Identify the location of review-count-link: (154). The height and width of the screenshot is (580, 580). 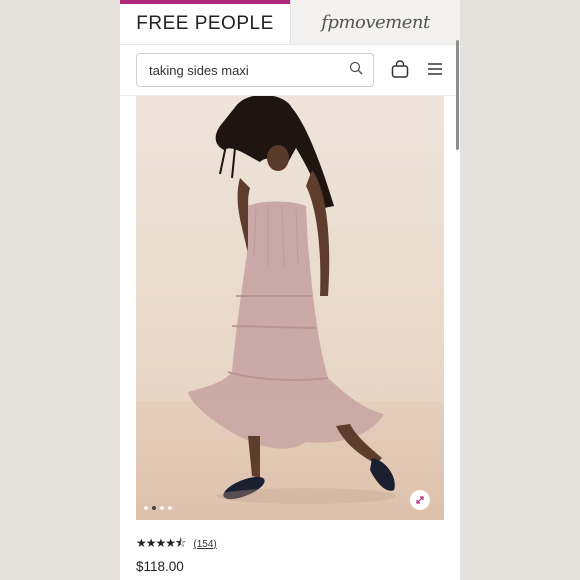
(204, 544).